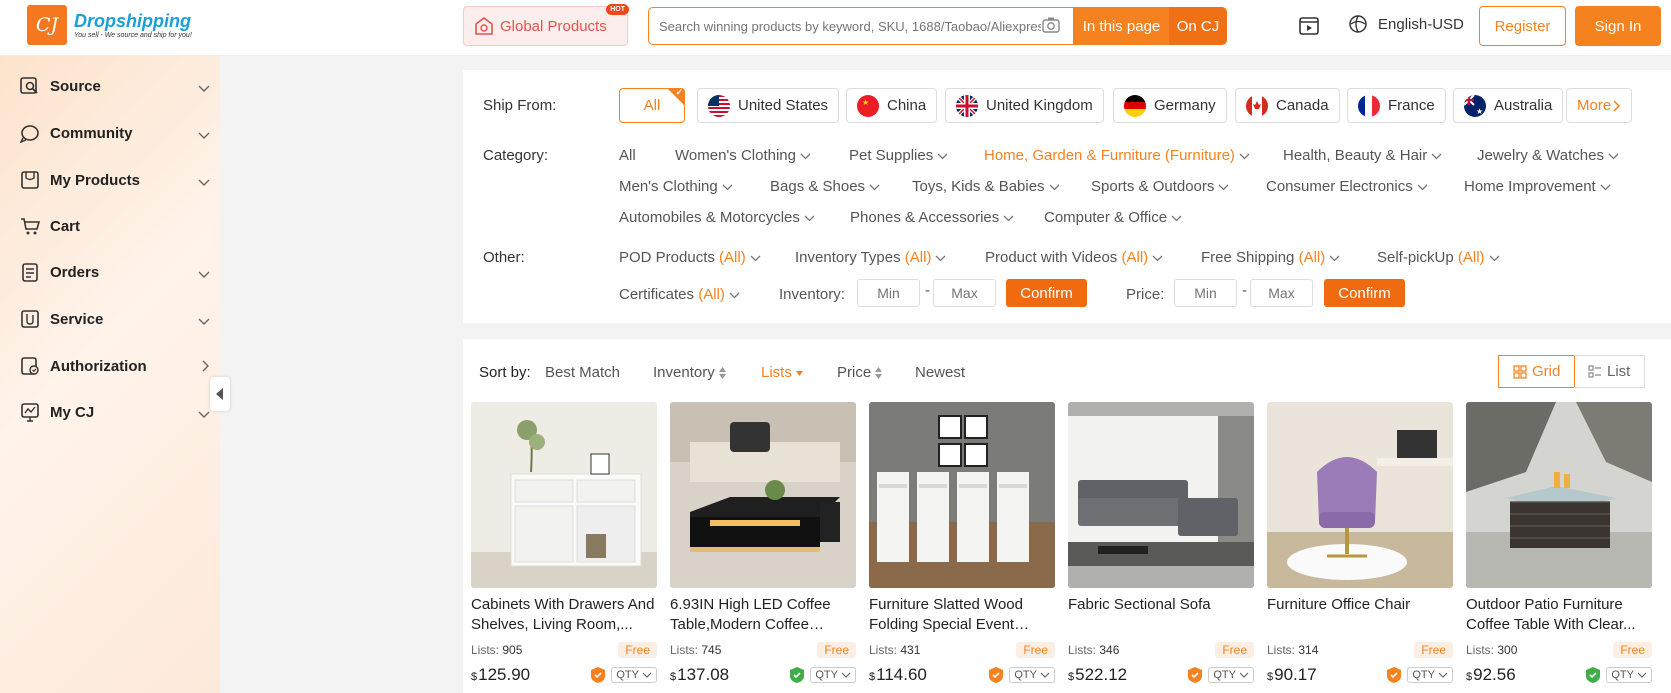 The height and width of the screenshot is (693, 1671). I want to click on currency-symbol: $, so click(1071, 677).